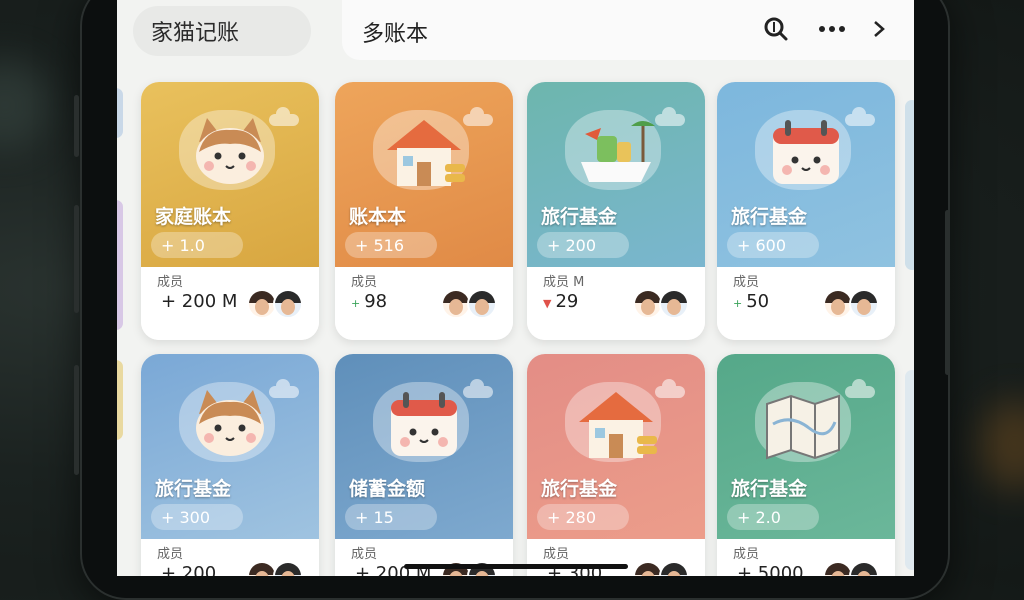 This screenshot has width=1024, height=600. I want to click on ledger-card: 账本本 + 516 成员 +98, so click(424, 211).